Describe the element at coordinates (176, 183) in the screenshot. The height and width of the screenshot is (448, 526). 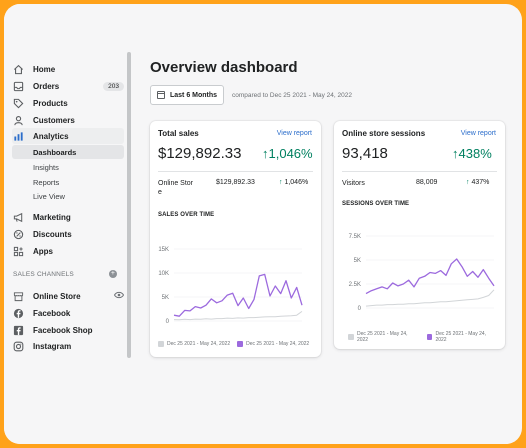
I see `breakdown-label-line1: Online Stor` at that location.